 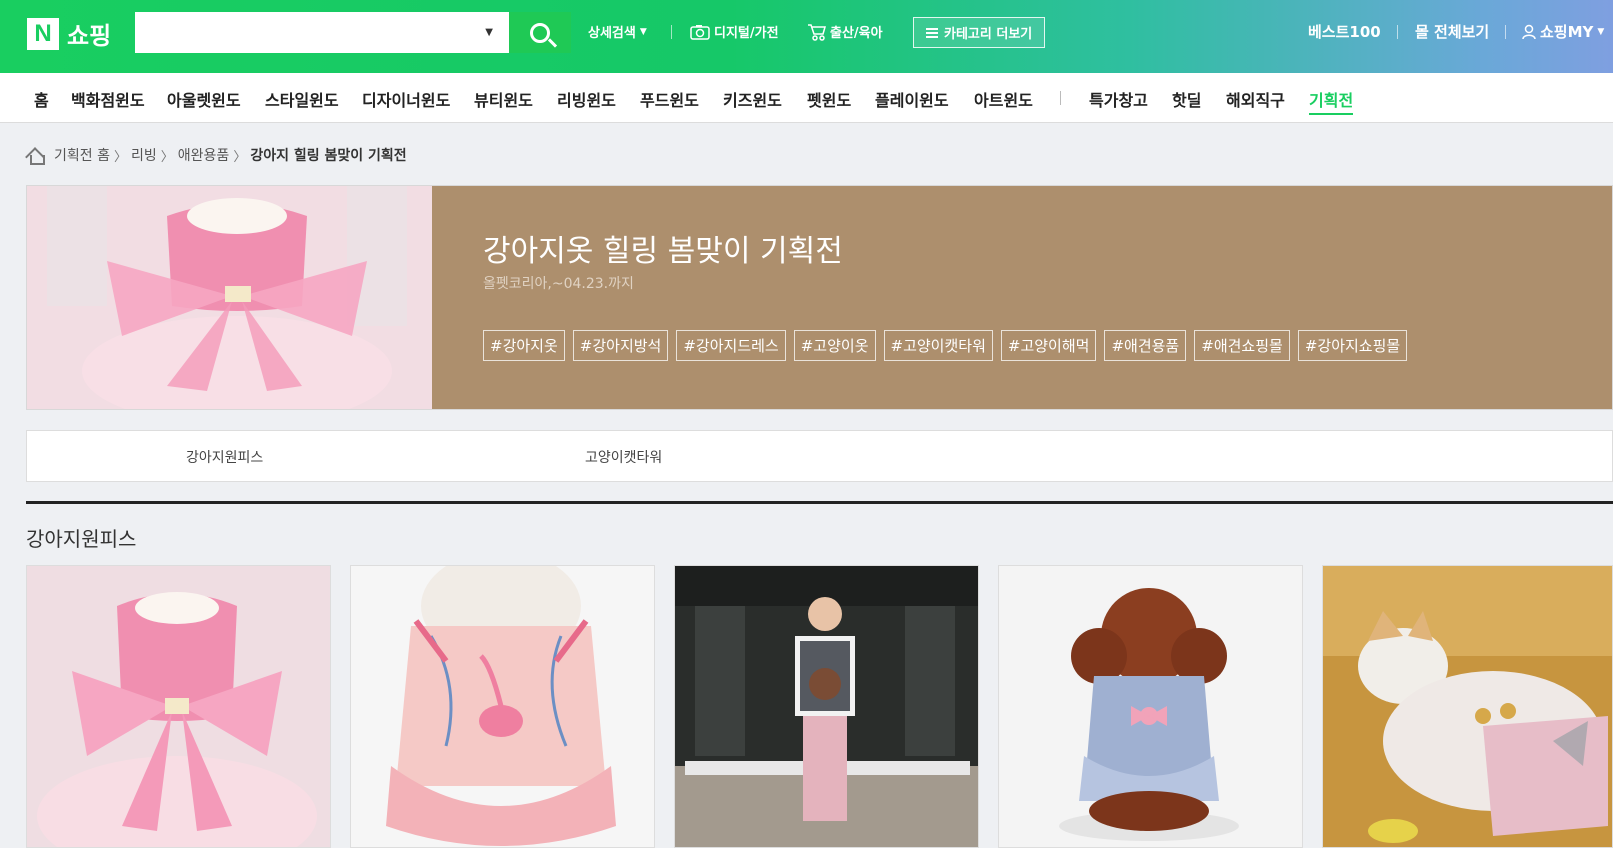 I want to click on detail-search-label: 상세검색, so click(x=612, y=33).